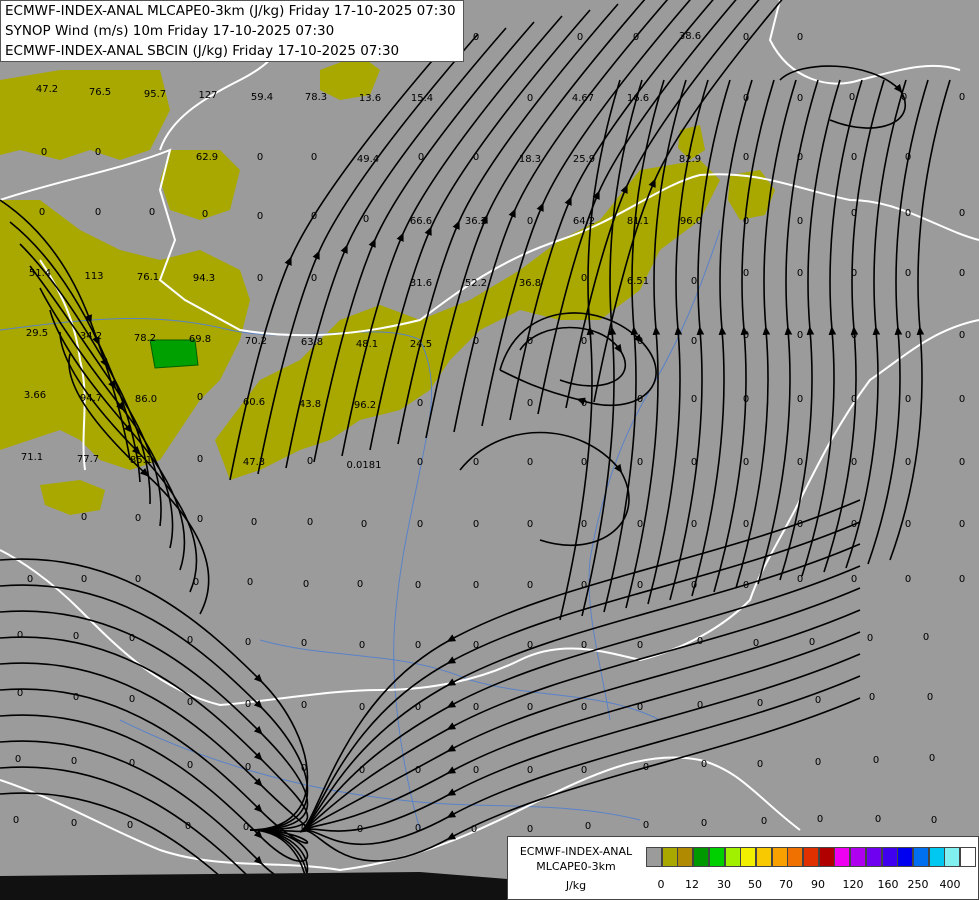  What do you see at coordinates (638, 98) in the screenshot?
I see `cape-value-label: 16.6` at bounding box center [638, 98].